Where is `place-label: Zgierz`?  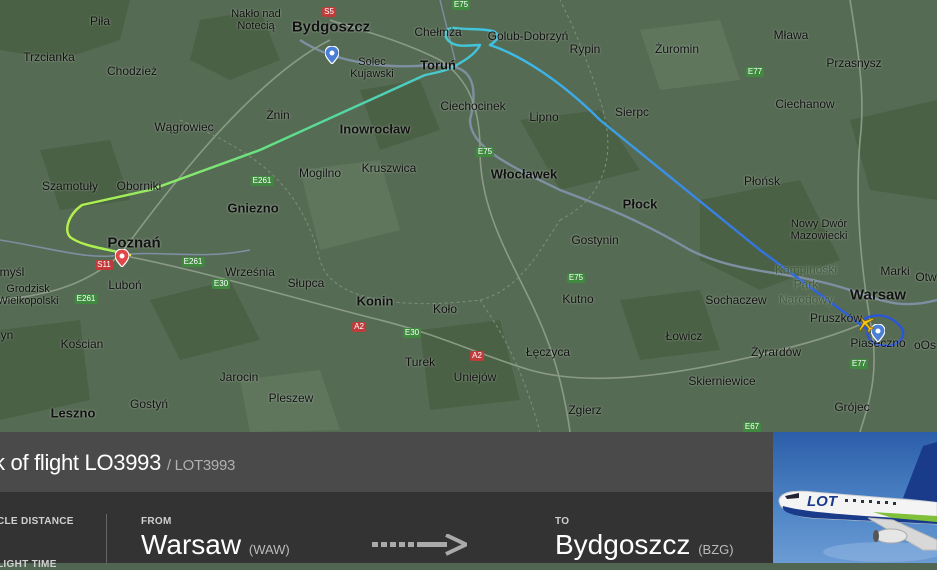 place-label: Zgierz is located at coordinates (585, 410).